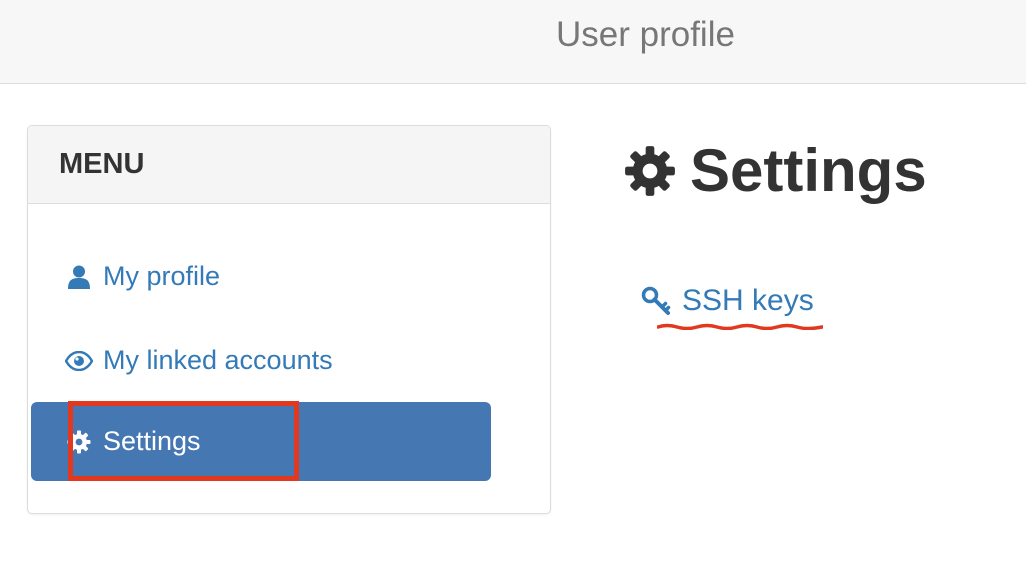 The width and height of the screenshot is (1026, 564). What do you see at coordinates (79, 277) in the screenshot?
I see `user-icon` at bounding box center [79, 277].